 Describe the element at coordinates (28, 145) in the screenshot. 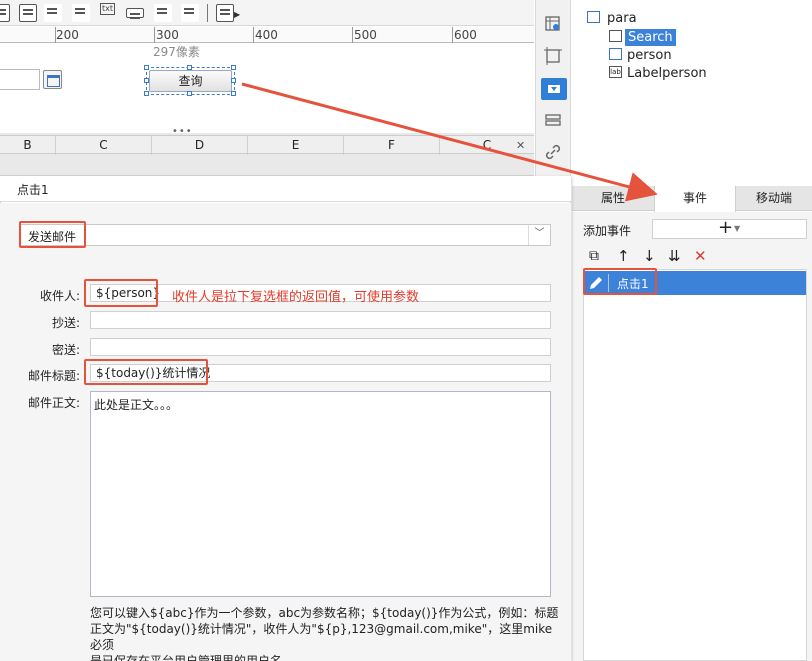

I see `column-header: B` at that location.